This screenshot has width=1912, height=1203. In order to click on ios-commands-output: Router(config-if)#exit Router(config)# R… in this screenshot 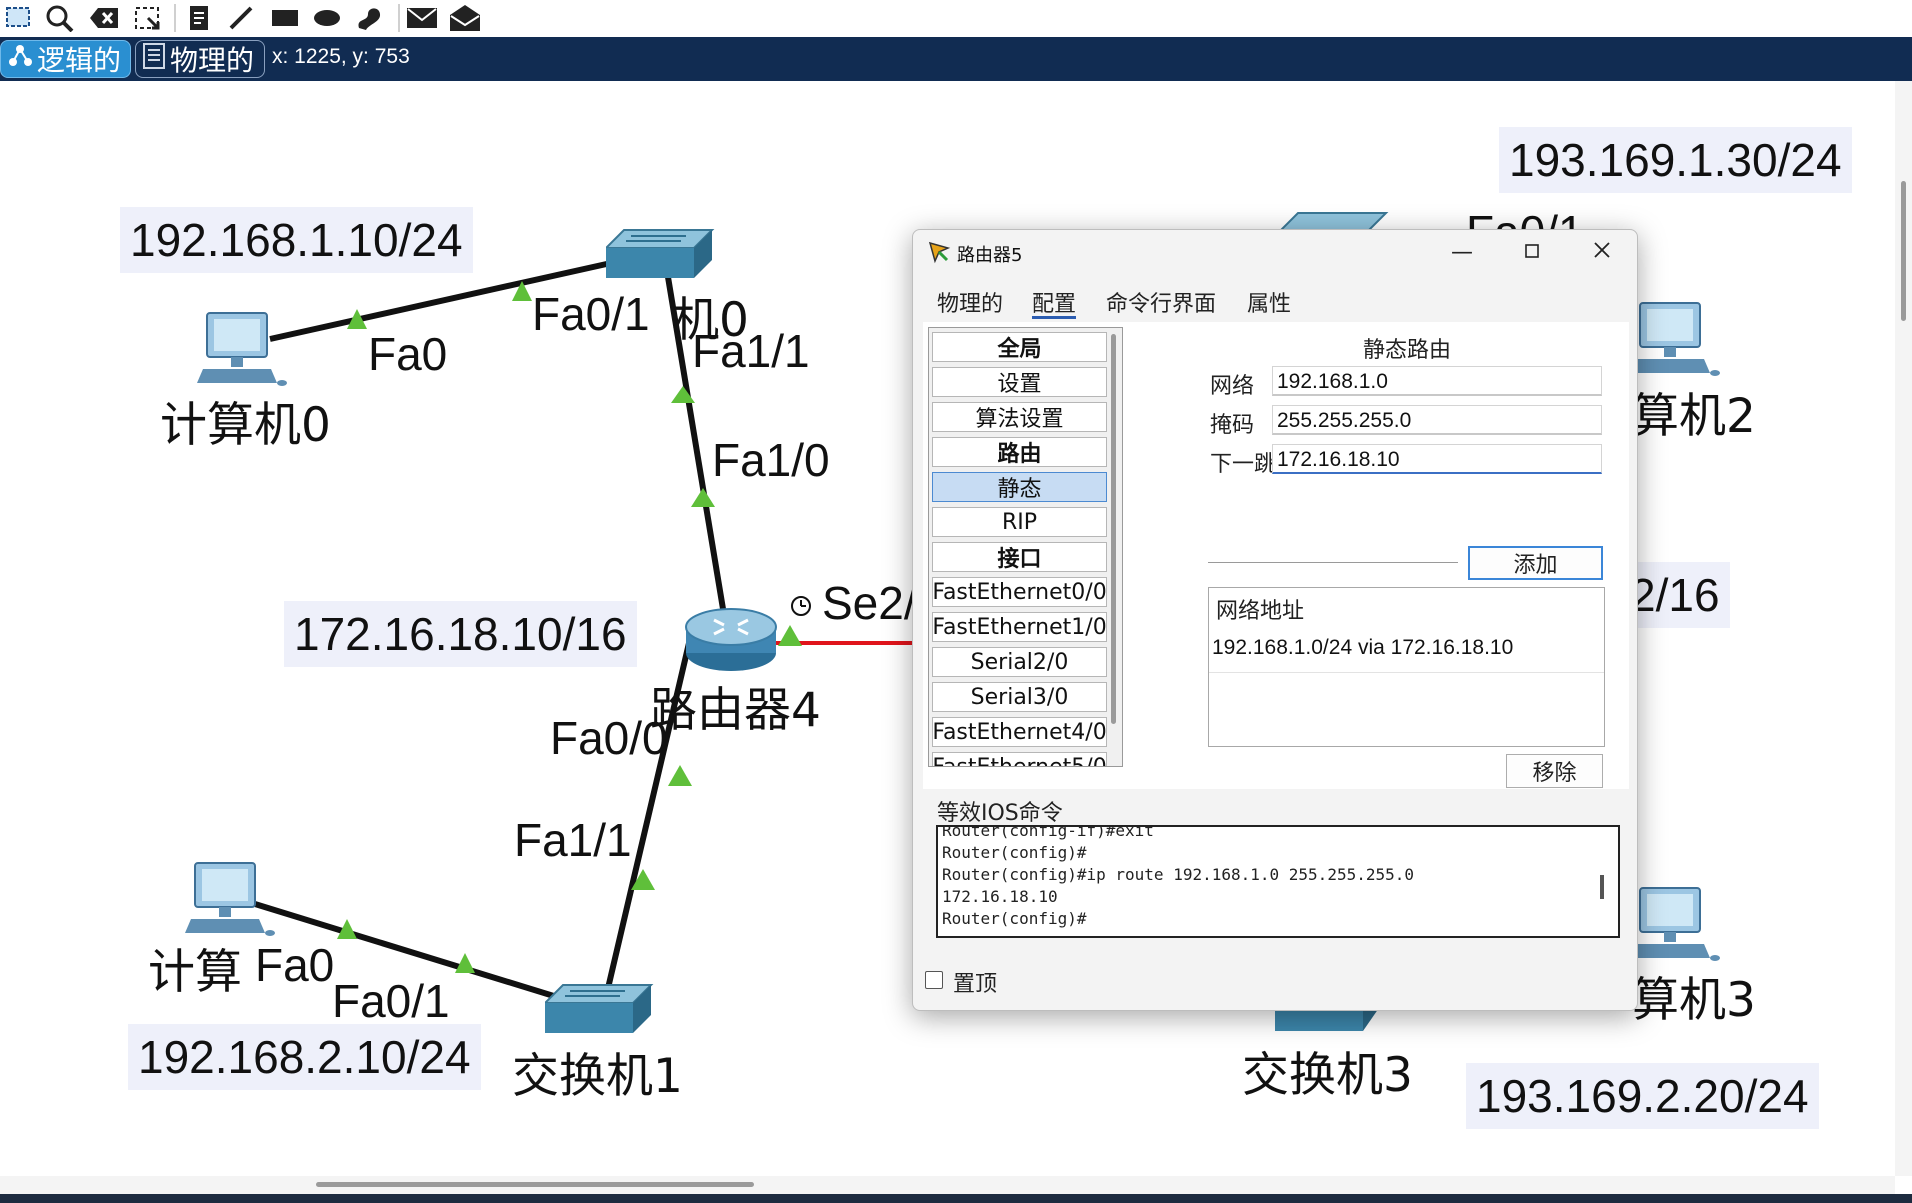, I will do `click(1278, 881)`.